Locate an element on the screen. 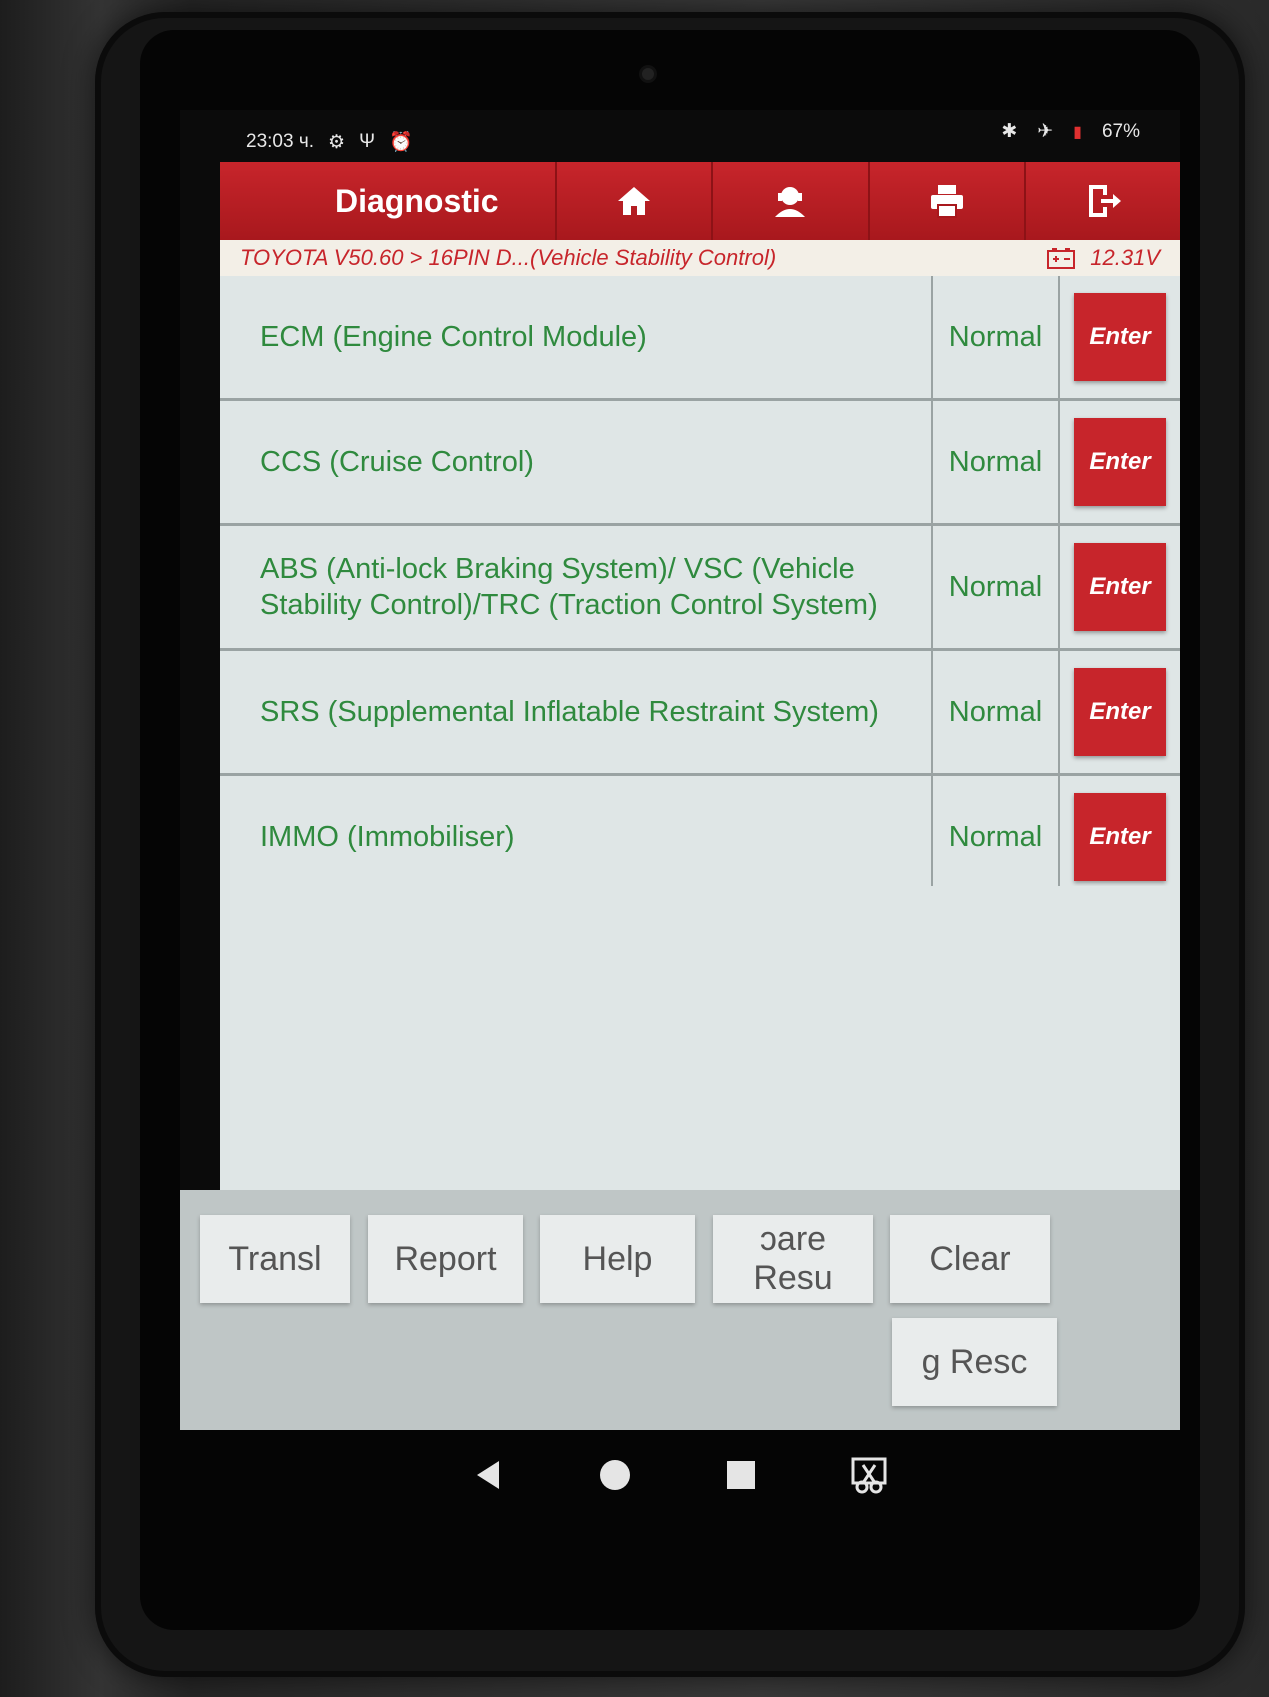  exit-icon is located at coordinates (1104, 201).